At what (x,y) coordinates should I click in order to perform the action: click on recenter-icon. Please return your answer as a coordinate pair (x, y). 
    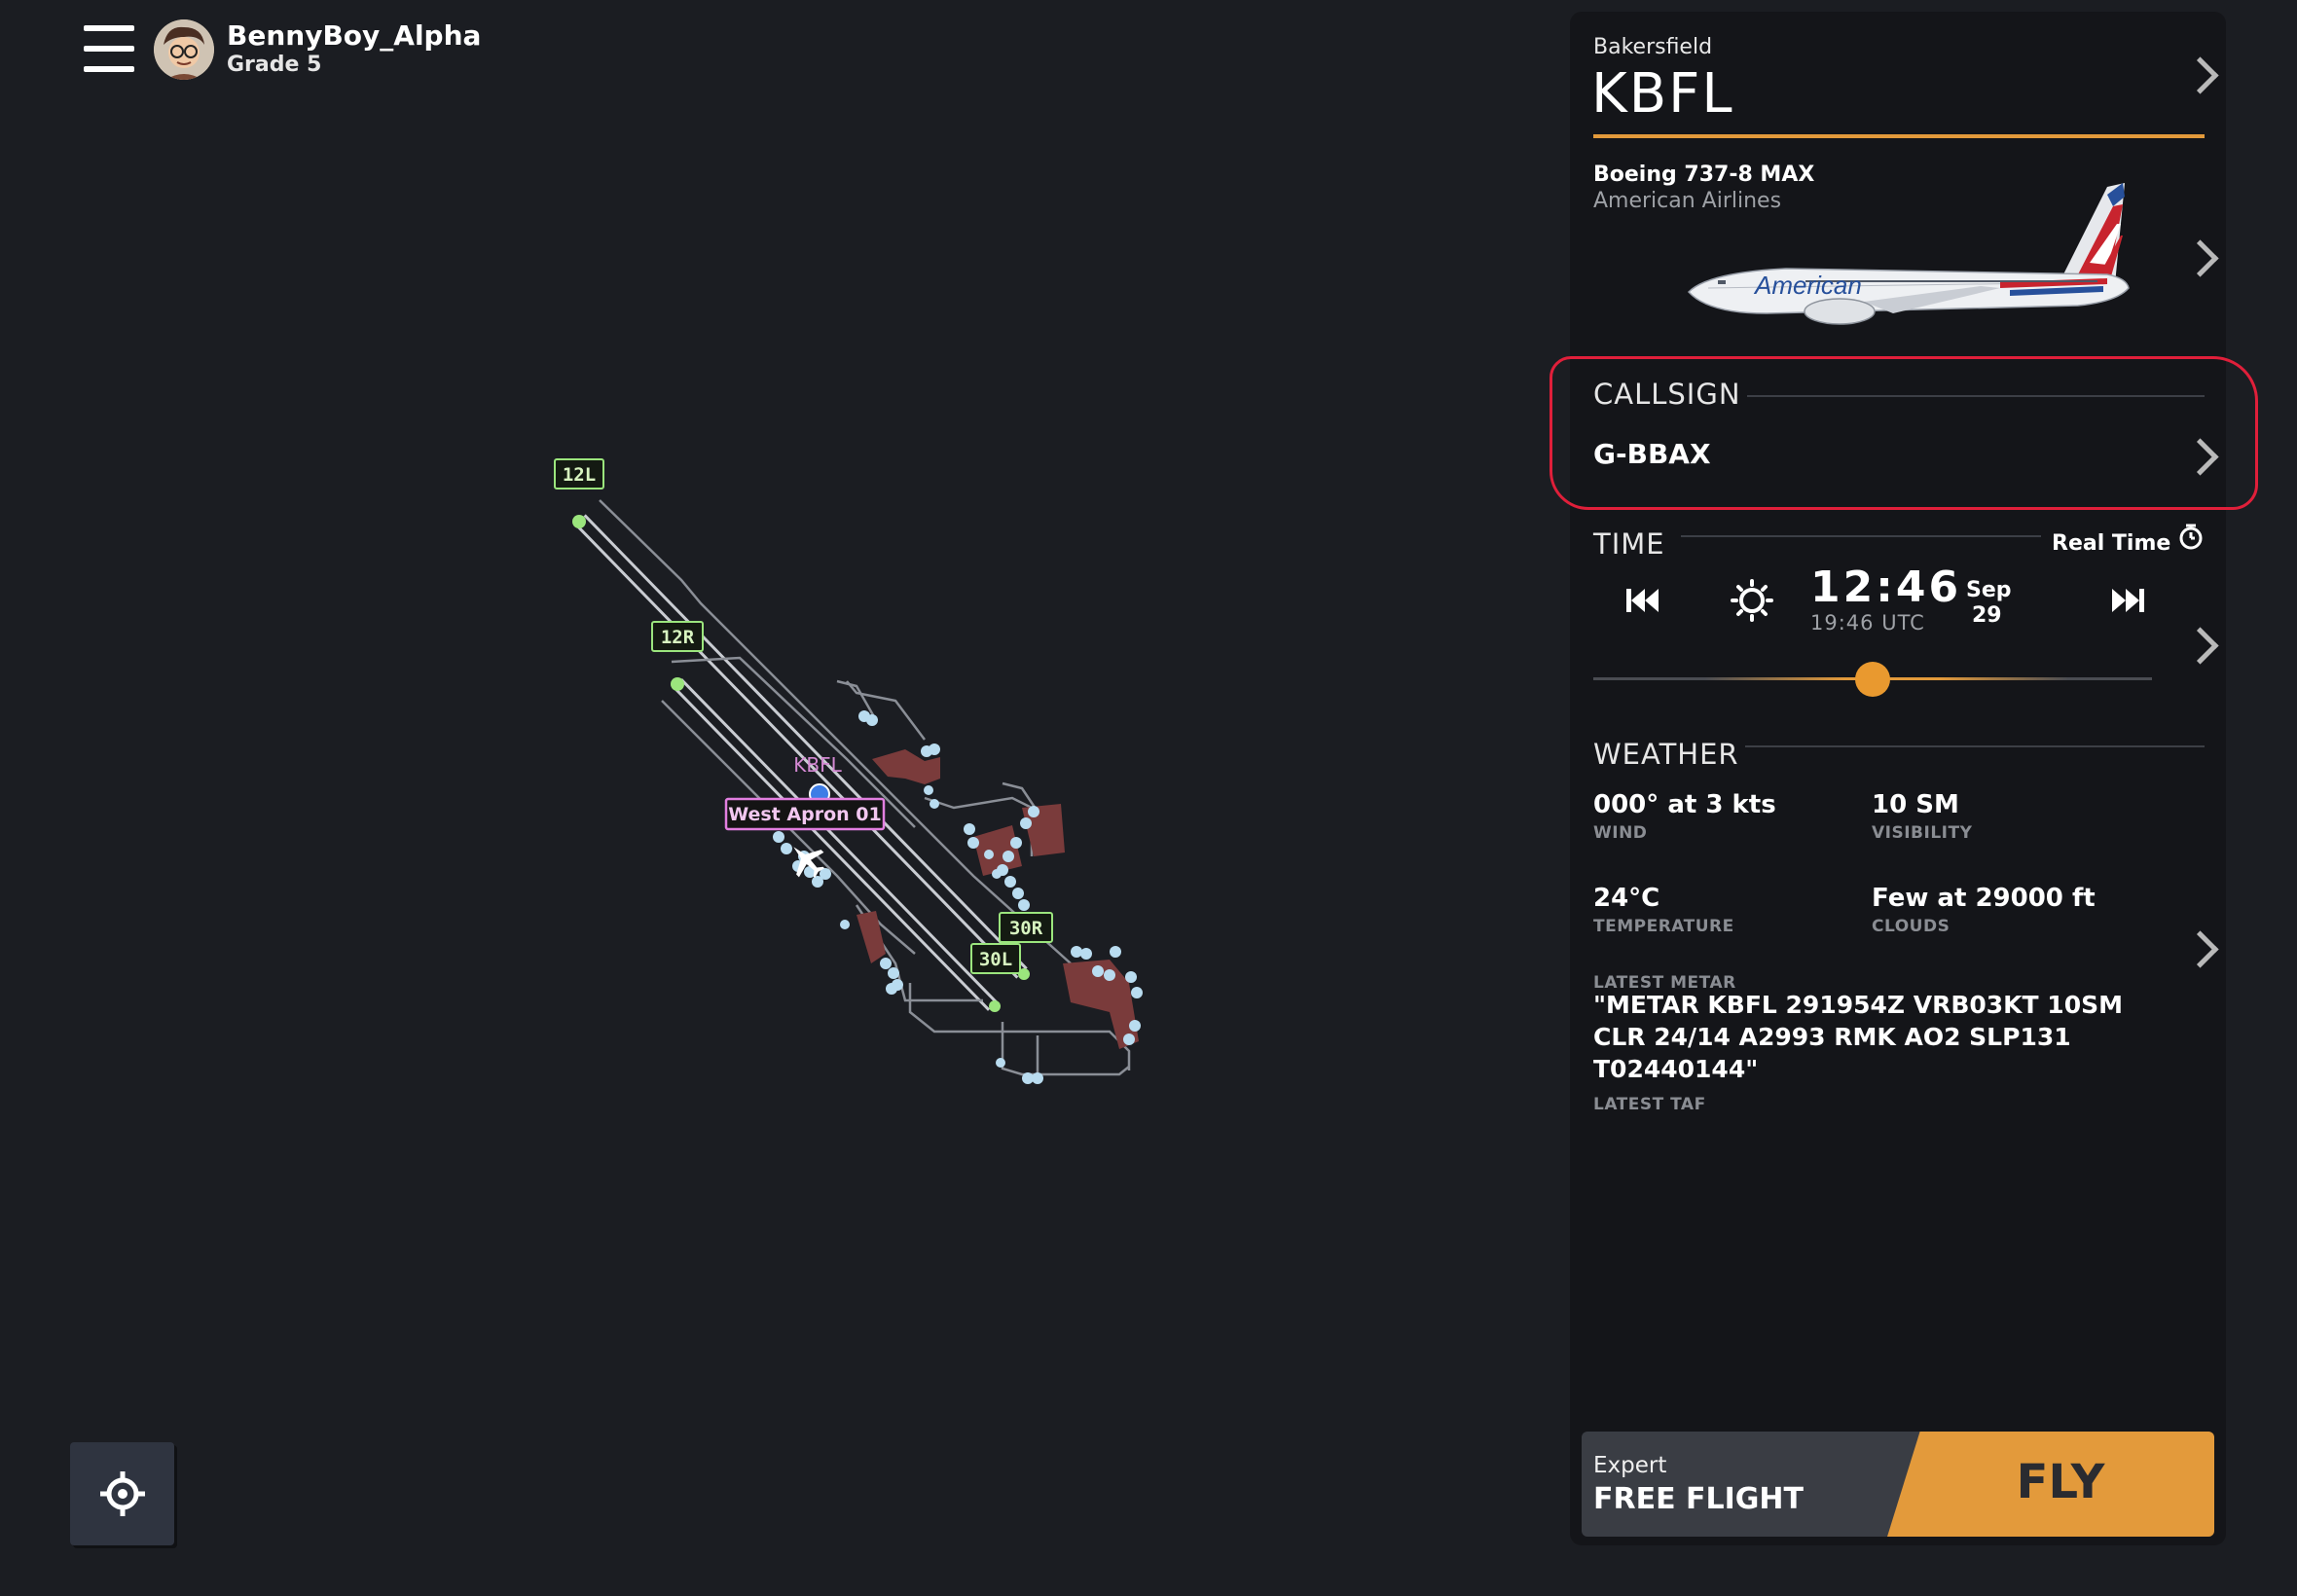
    Looking at the image, I should click on (122, 1494).